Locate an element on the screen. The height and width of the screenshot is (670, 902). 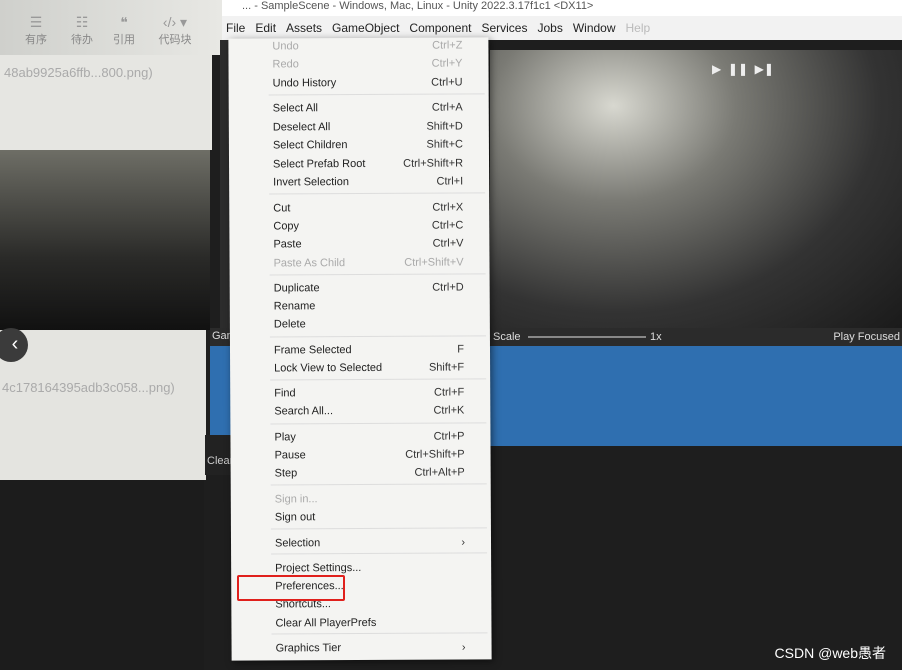
menu-file: File is located at coordinates (235, 28).